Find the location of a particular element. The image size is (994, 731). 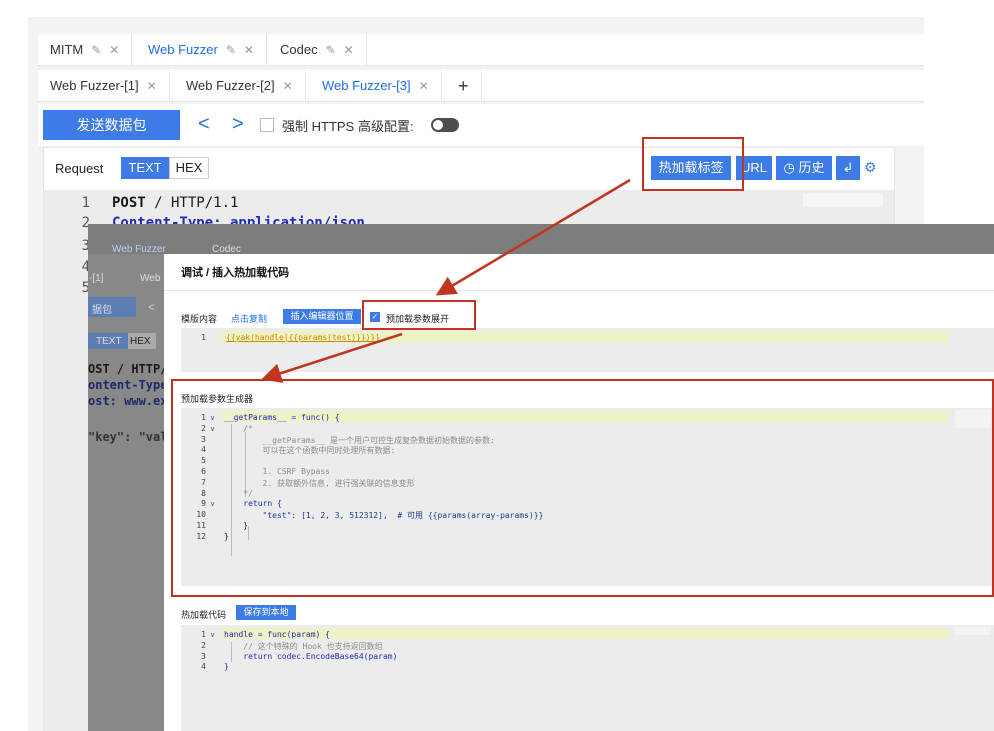

arrow-to-expand is located at coordinates (533, 237).